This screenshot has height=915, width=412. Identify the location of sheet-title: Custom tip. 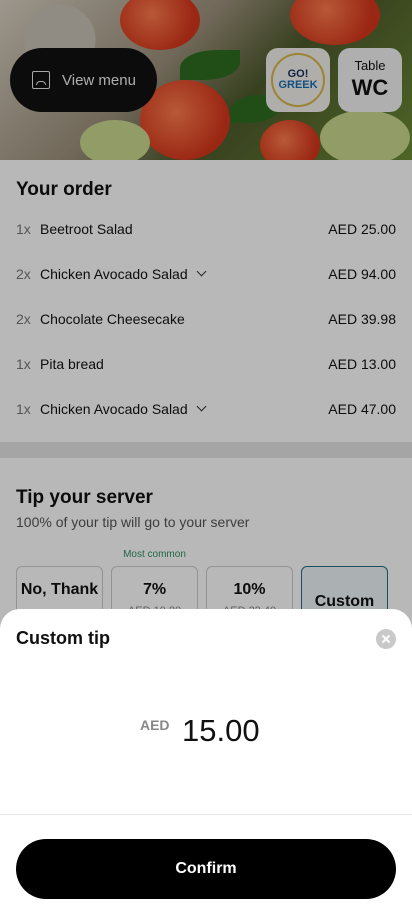
(63, 638).